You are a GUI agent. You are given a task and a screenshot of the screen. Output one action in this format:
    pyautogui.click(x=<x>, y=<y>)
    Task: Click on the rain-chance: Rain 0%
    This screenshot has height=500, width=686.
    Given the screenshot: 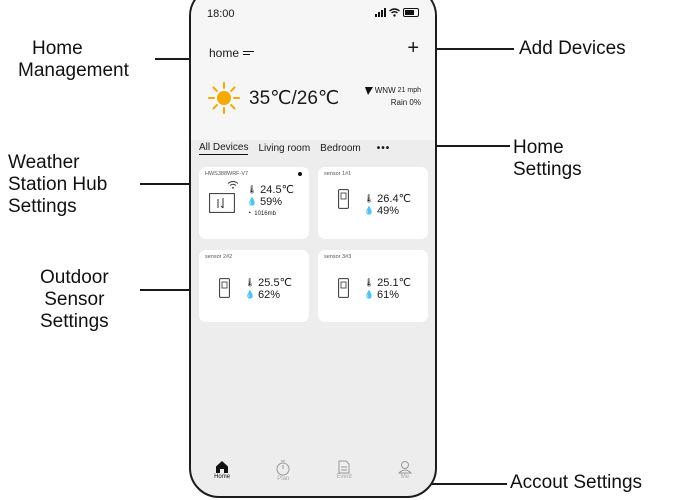 What is the action you would take?
    pyautogui.click(x=405, y=102)
    